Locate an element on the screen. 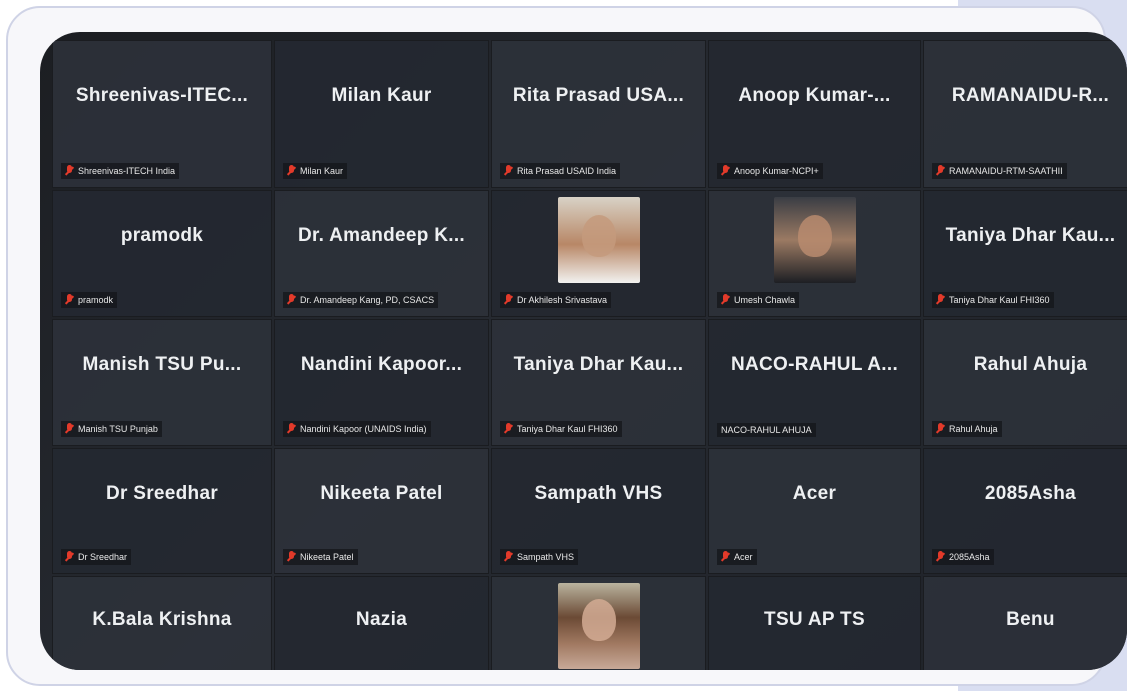  participant-name-tag: 2085Asha is located at coordinates (963, 557).